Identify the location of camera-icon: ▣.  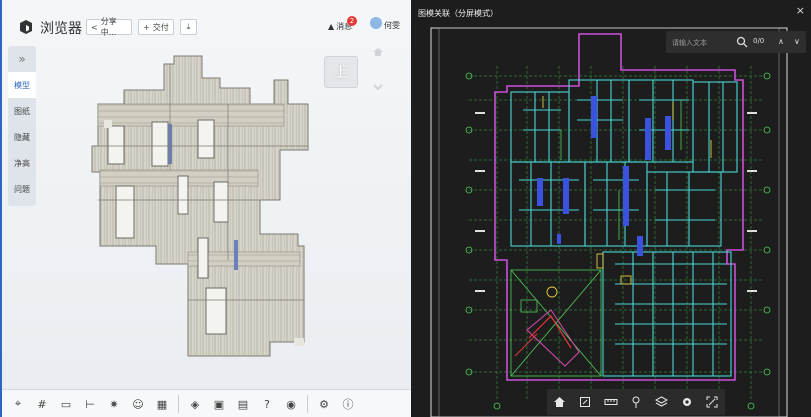
(219, 404).